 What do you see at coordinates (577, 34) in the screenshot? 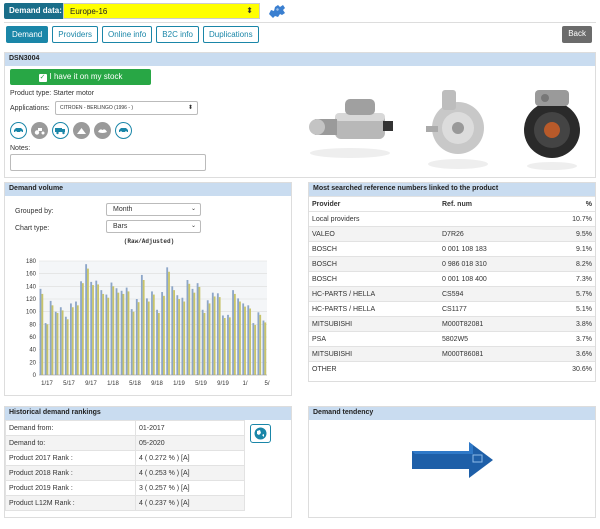
I see `back-button: Back` at bounding box center [577, 34].